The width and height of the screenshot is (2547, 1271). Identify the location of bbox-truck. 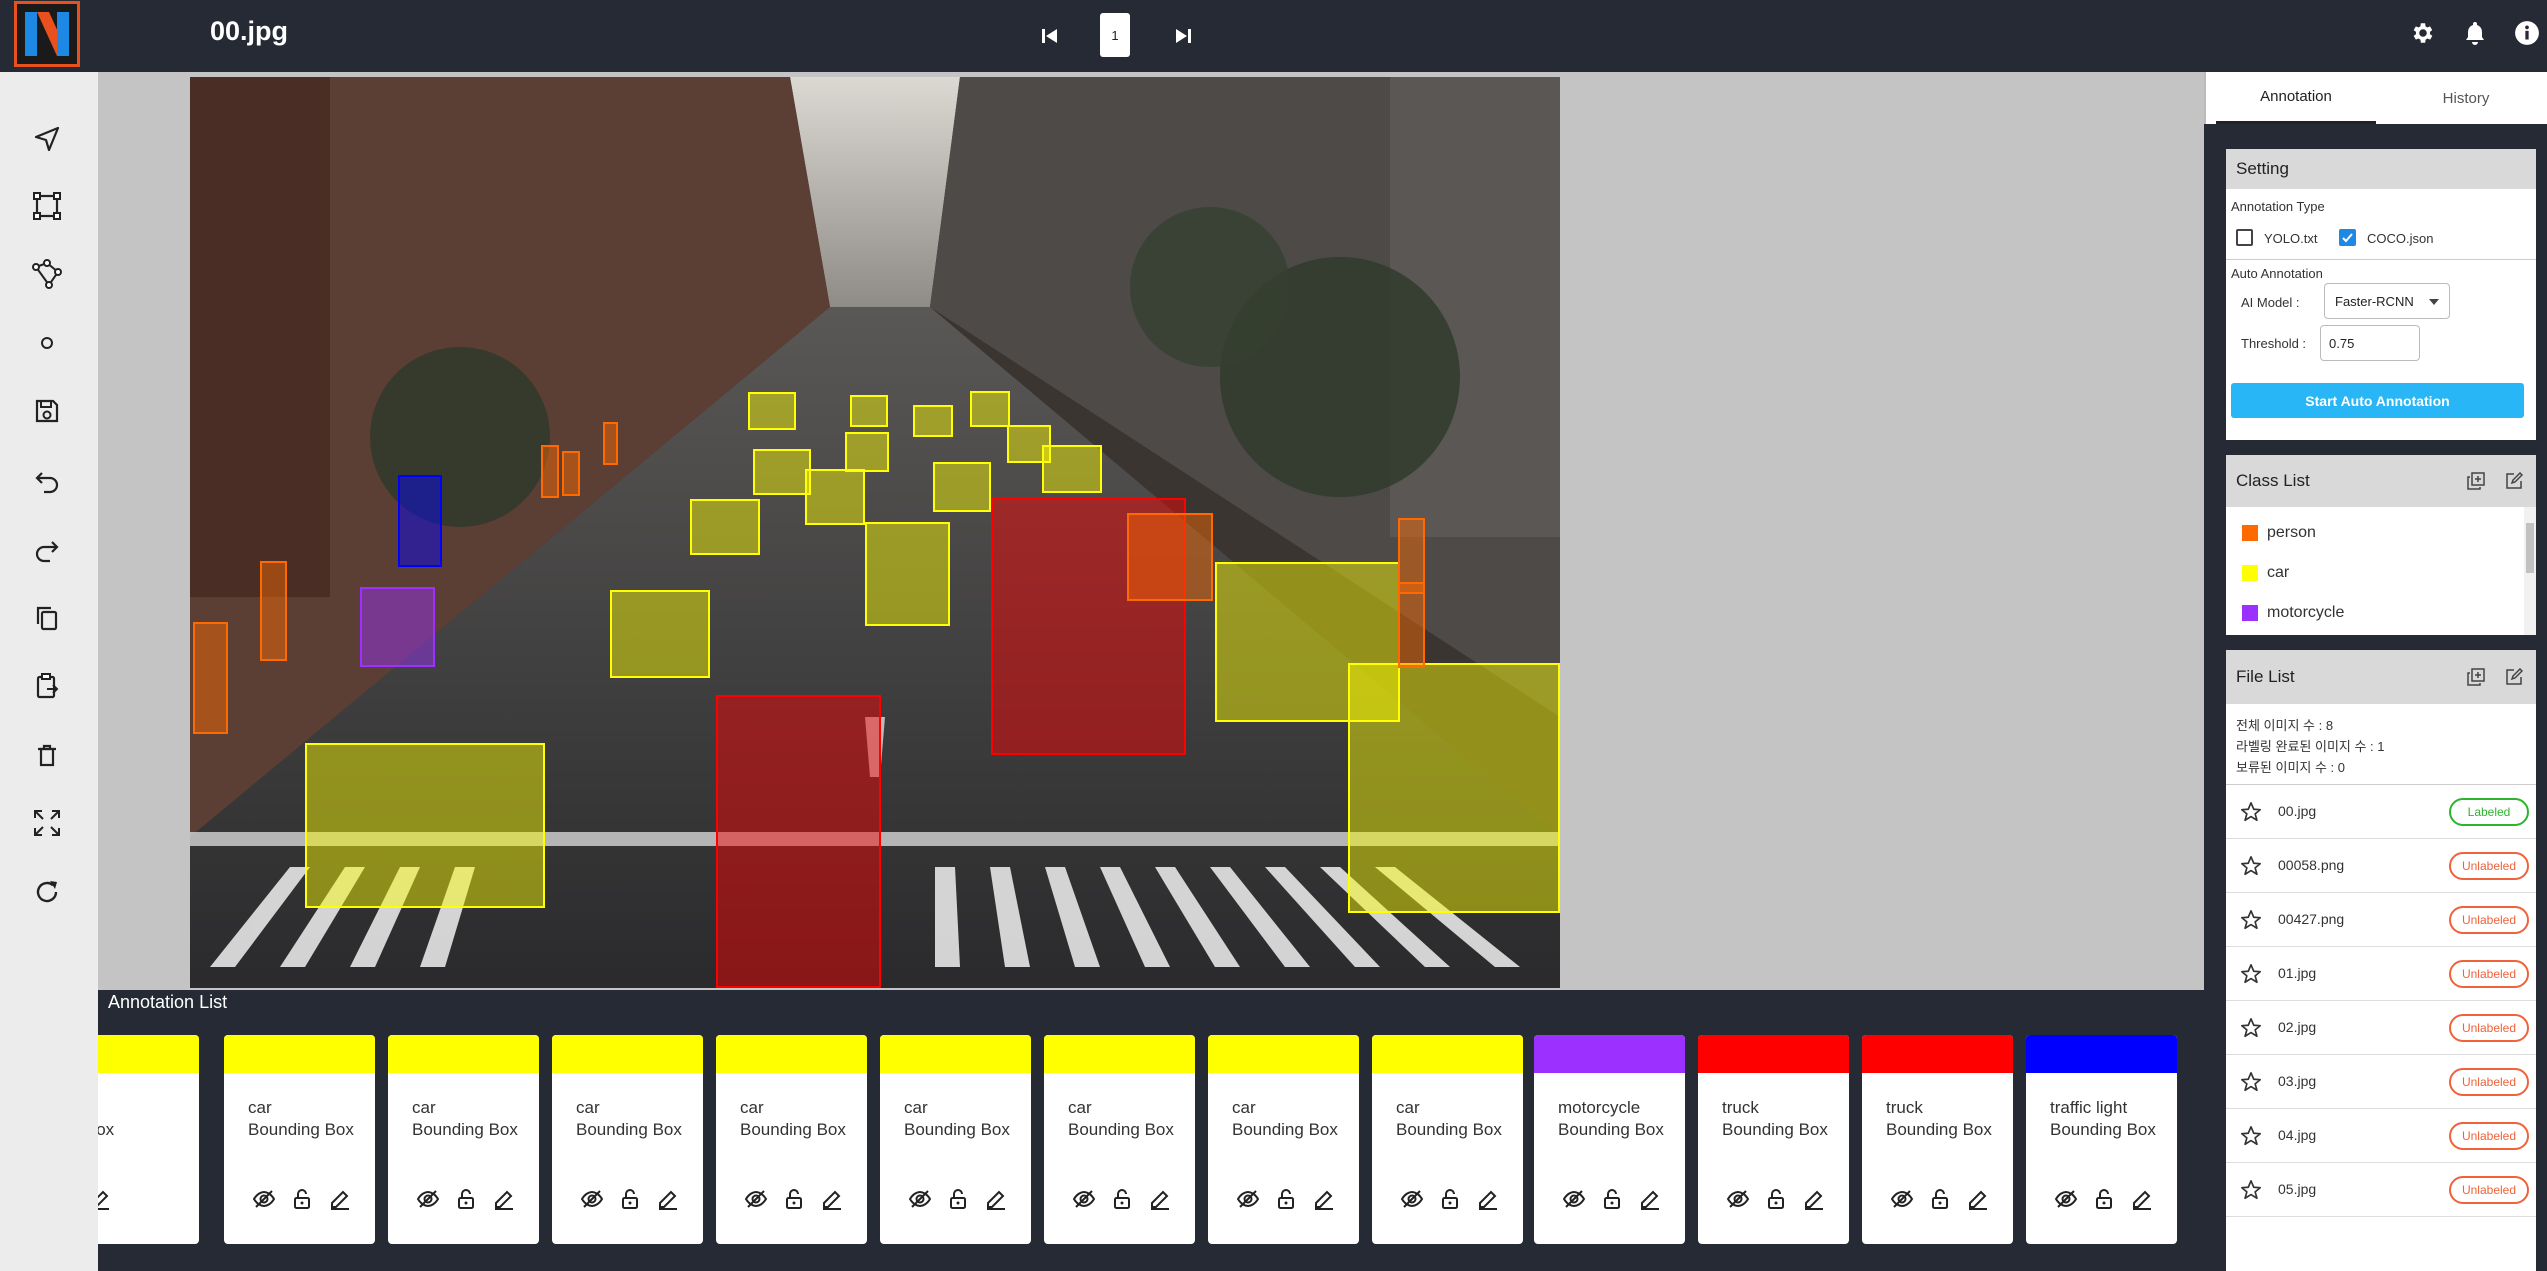
(798, 841).